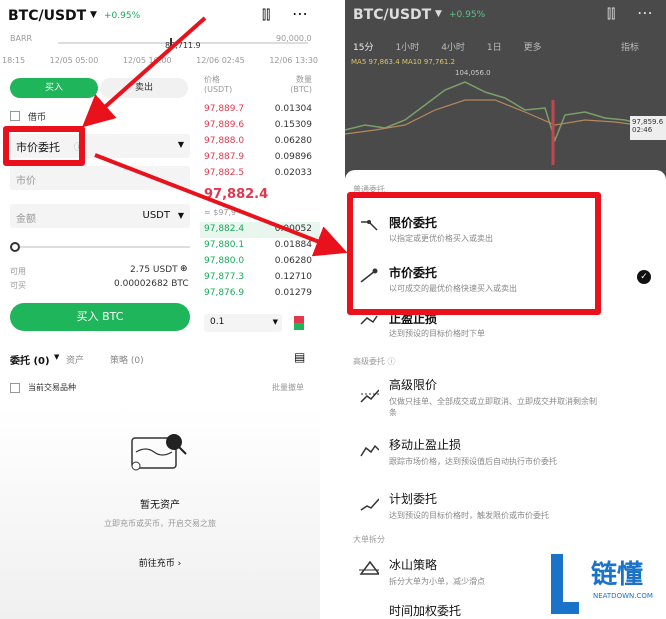 Image resolution: width=666 pixels, height=619 pixels. What do you see at coordinates (151, 284) in the screenshot?
I see `canbuy-value: 0.00002682 BTC` at bounding box center [151, 284].